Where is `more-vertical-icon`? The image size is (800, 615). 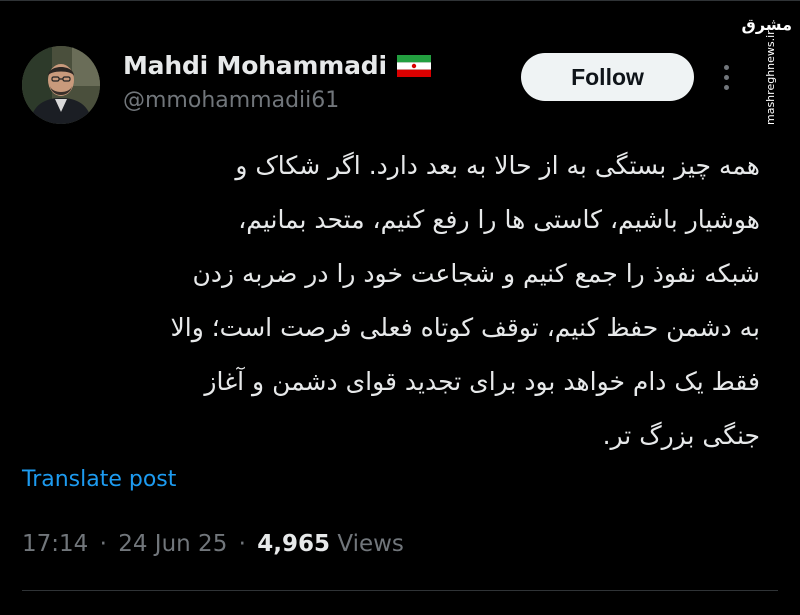
more-vertical-icon is located at coordinates (726, 77).